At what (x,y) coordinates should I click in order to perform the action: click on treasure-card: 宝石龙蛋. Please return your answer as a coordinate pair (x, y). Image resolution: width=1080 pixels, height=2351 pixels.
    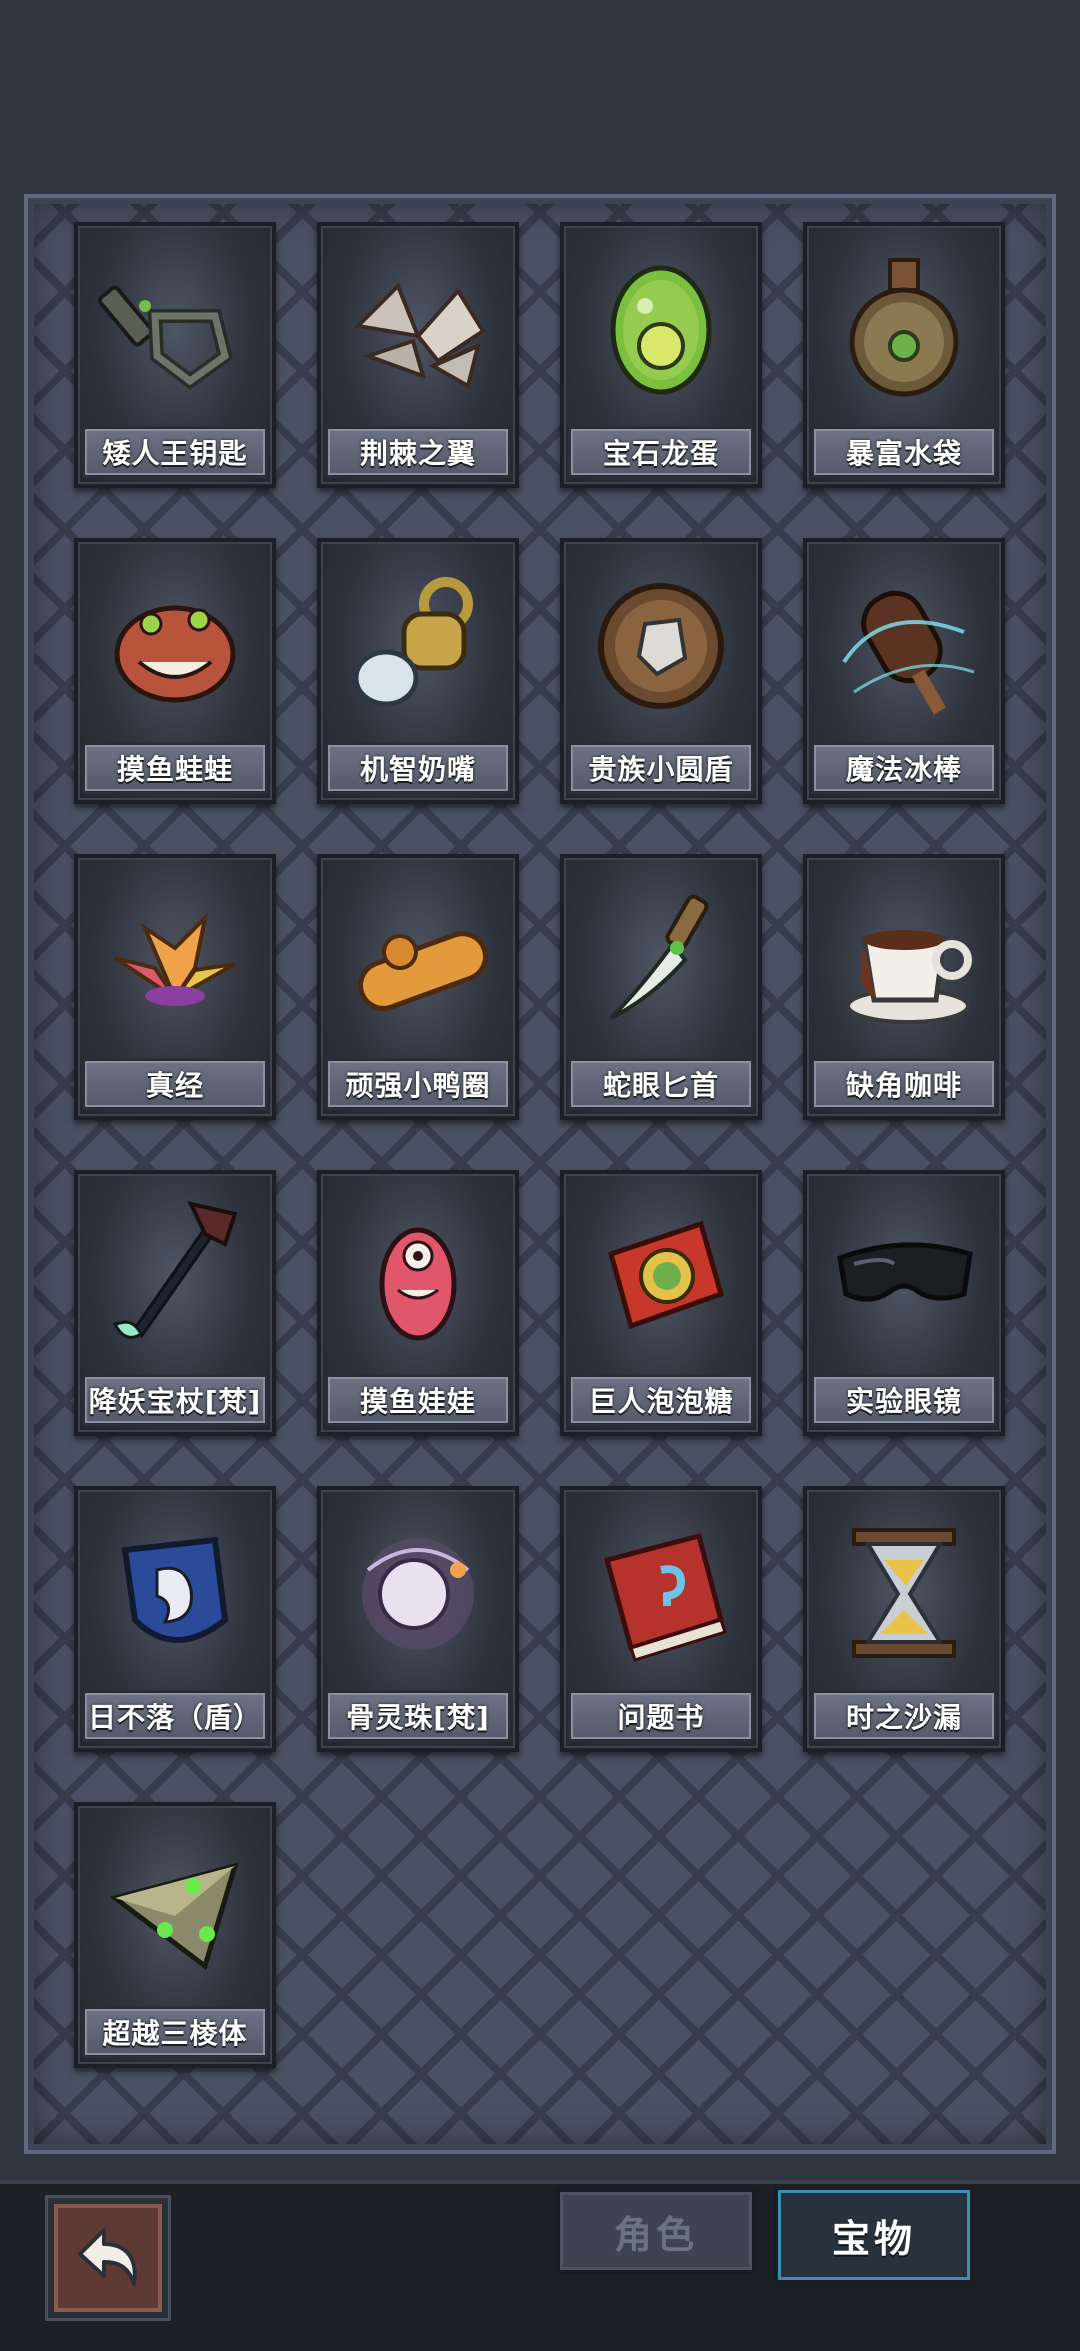
    Looking at the image, I should click on (661, 355).